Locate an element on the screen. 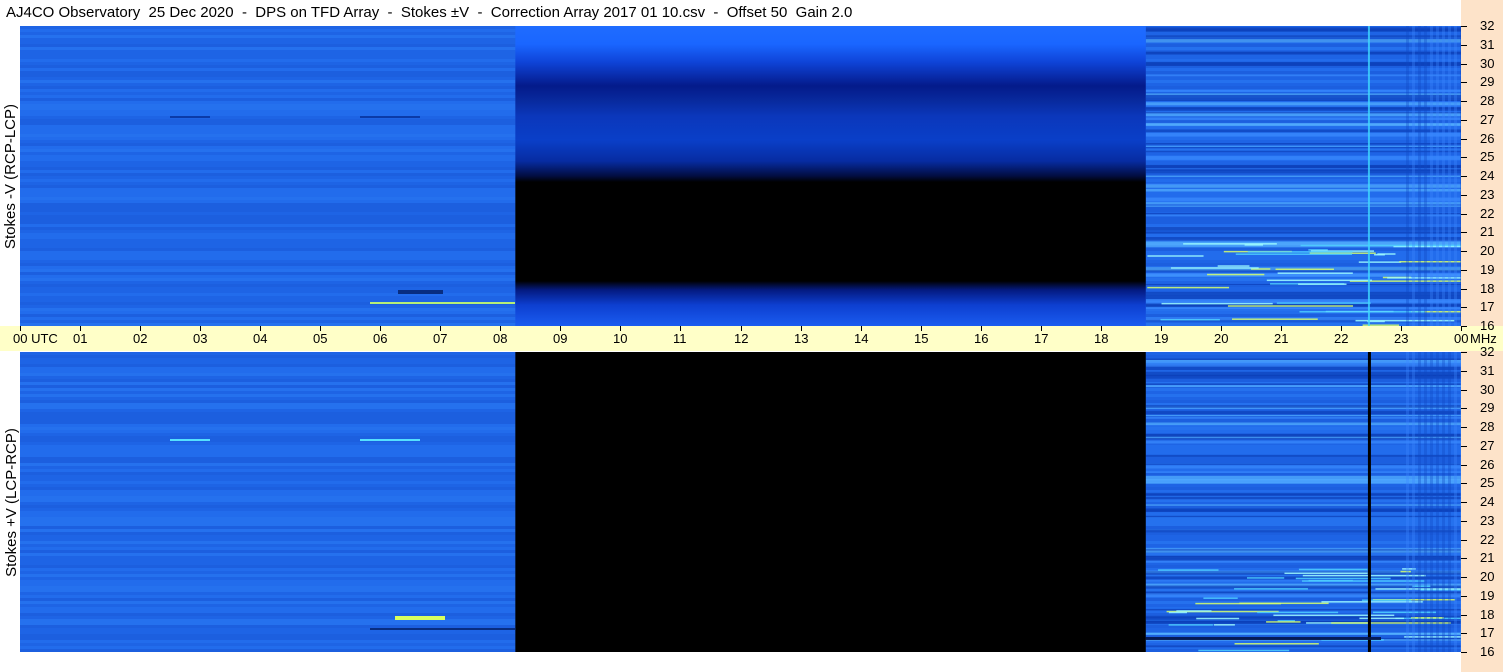  frequency-tick-label: 27 is located at coordinates (1487, 119).